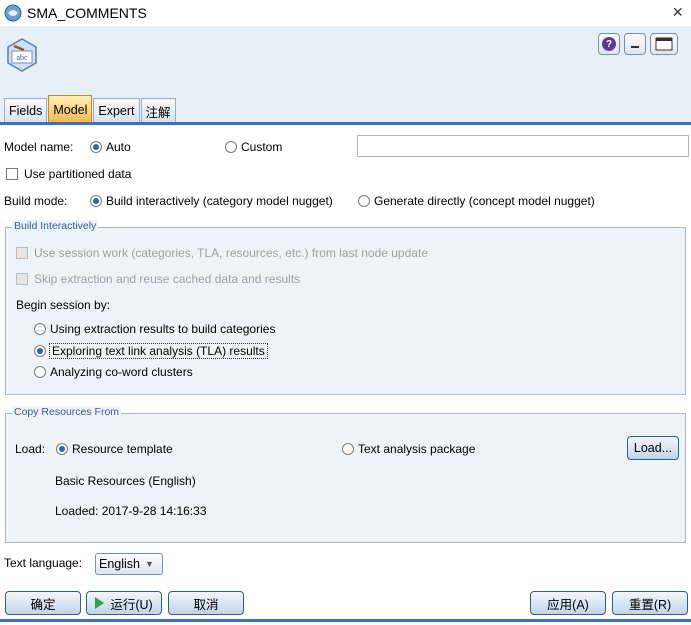  Describe the element at coordinates (635, 44) in the screenshot. I see `minimize-button` at that location.